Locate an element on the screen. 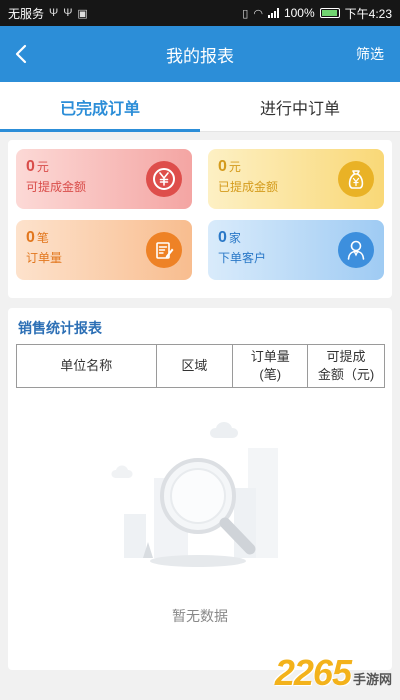 Image resolution: width=400 pixels, height=700 pixels. site-watermark-logo: 2265 手游网 is located at coordinates (333, 673).